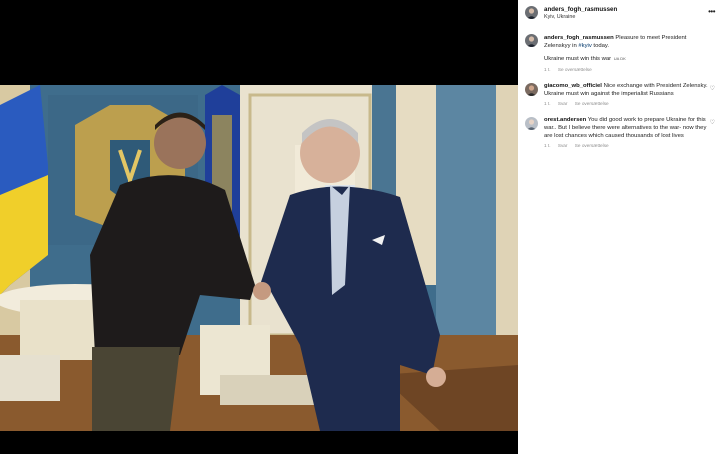 The width and height of the screenshot is (720, 454). Describe the element at coordinates (619, 58) in the screenshot. I see `flag-emojis: UA DK` at that location.